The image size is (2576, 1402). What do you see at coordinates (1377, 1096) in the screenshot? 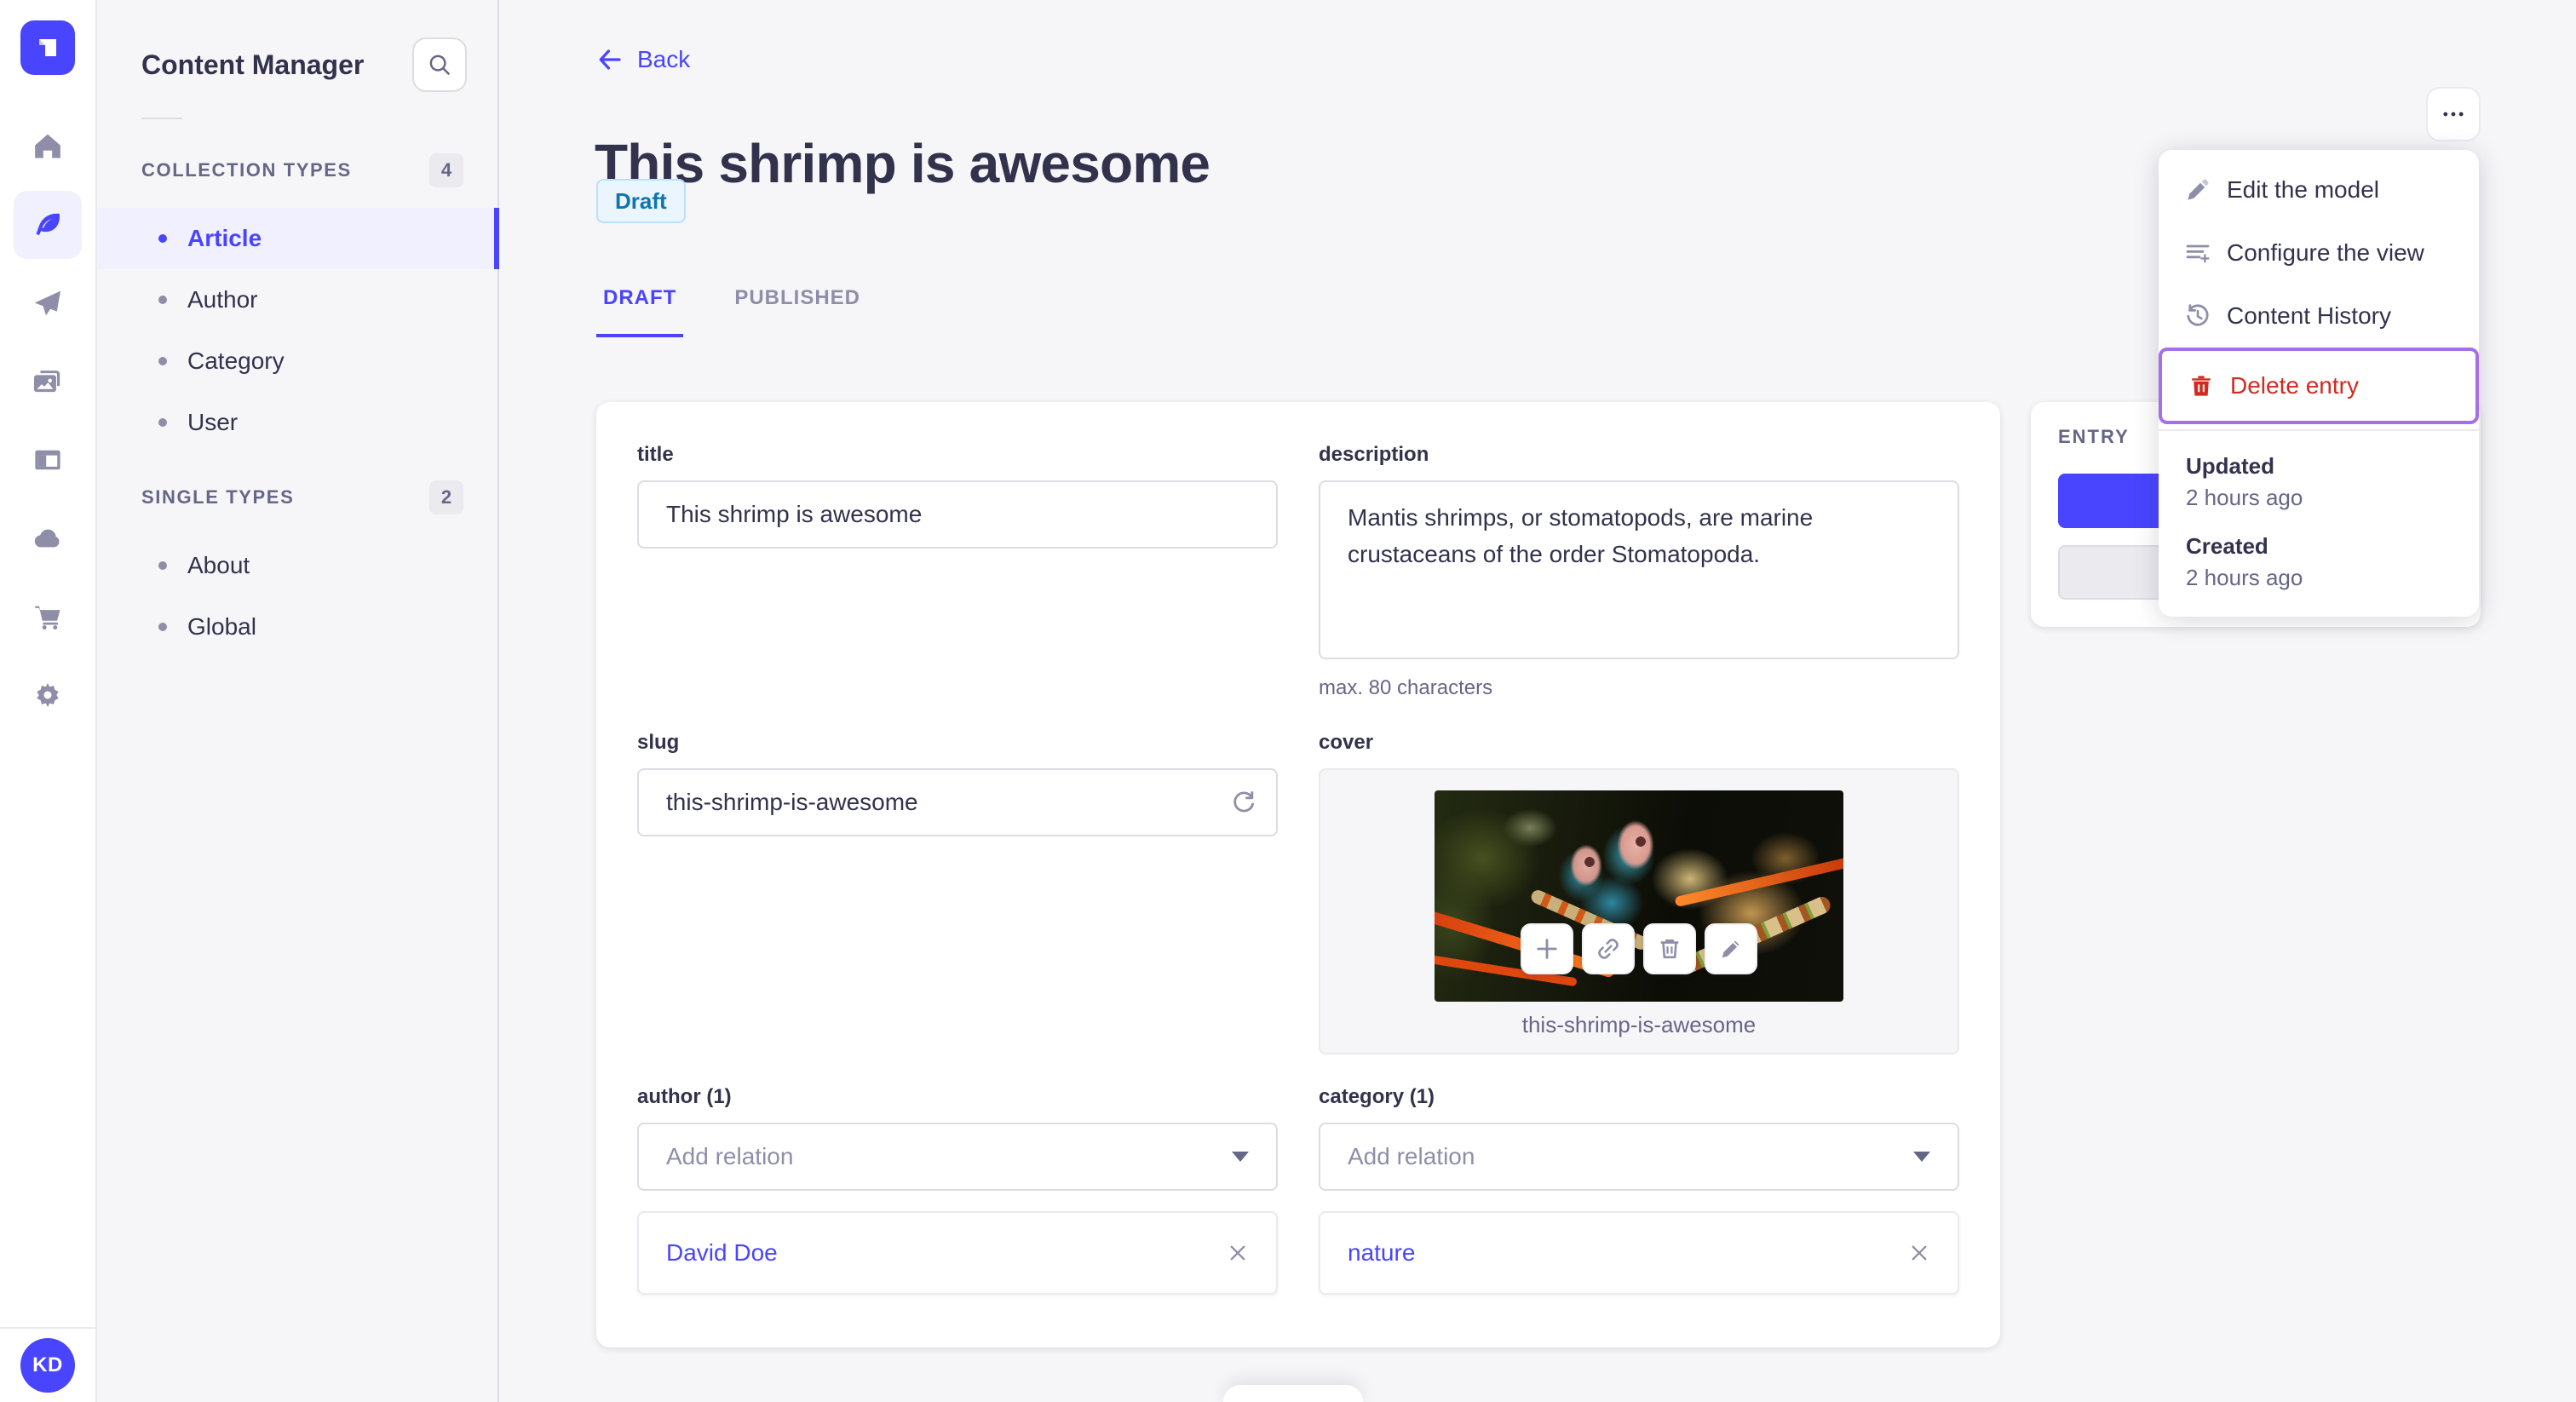
I see `category-label: category (1)` at bounding box center [1377, 1096].